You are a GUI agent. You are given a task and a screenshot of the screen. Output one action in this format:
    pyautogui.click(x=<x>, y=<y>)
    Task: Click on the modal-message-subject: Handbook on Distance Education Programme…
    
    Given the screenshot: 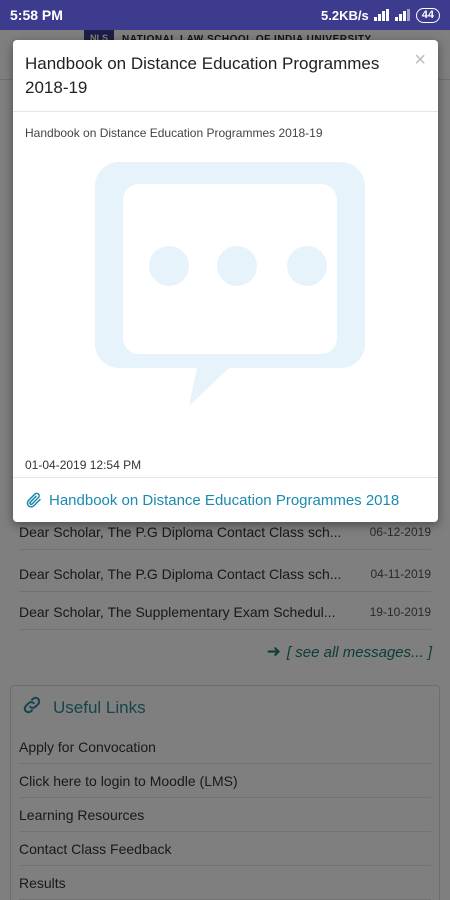 What is the action you would take?
    pyautogui.click(x=174, y=133)
    